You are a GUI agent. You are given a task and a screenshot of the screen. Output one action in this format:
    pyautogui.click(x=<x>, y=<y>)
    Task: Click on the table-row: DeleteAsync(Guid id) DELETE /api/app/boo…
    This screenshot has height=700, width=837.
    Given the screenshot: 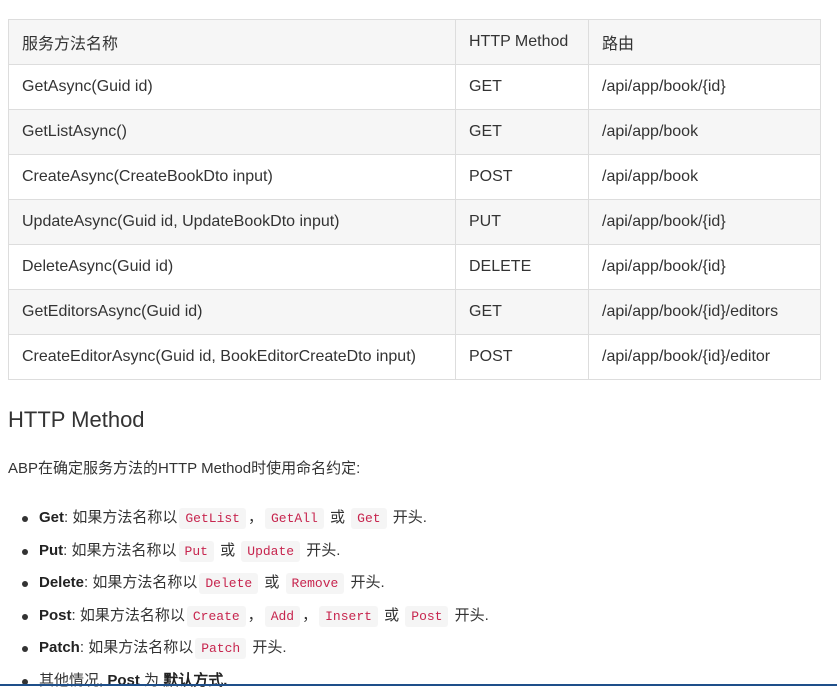 What is the action you would take?
    pyautogui.click(x=414, y=267)
    